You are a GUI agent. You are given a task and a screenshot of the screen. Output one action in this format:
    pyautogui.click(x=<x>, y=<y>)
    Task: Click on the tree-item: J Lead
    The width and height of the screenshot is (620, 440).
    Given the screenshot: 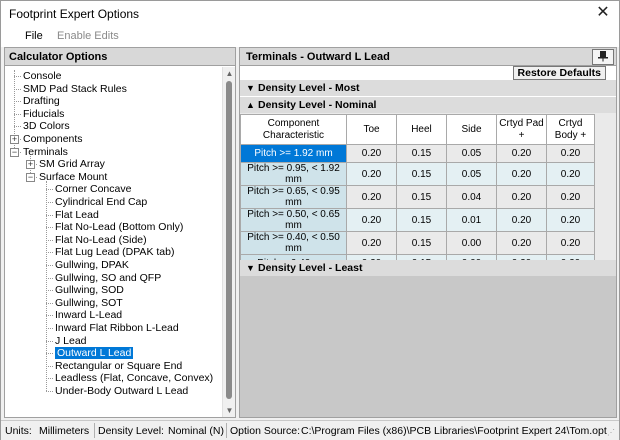 What is the action you would take?
    pyautogui.click(x=71, y=341)
    